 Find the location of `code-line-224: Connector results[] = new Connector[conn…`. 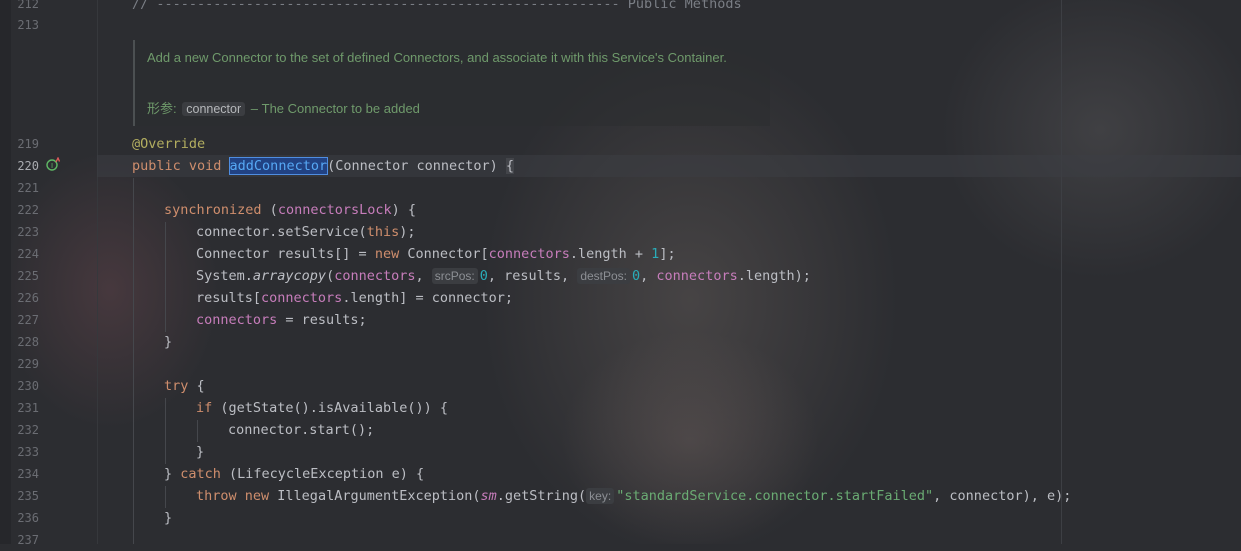

code-line-224: Connector results[] = new Connector[conn… is located at coordinates (436, 254).